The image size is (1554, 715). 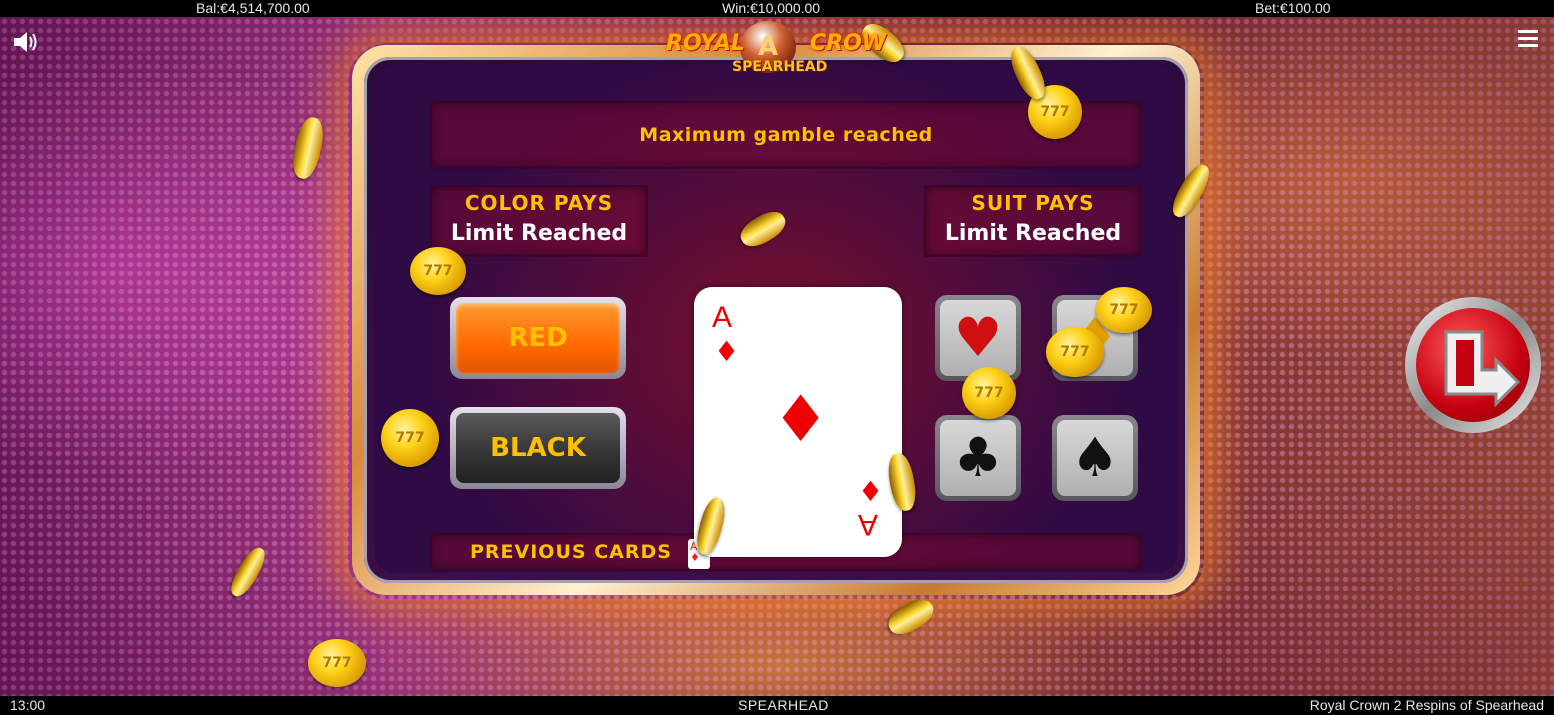 What do you see at coordinates (1033, 203) in the screenshot?
I see `suit-pays-title: SUIT PAYS` at bounding box center [1033, 203].